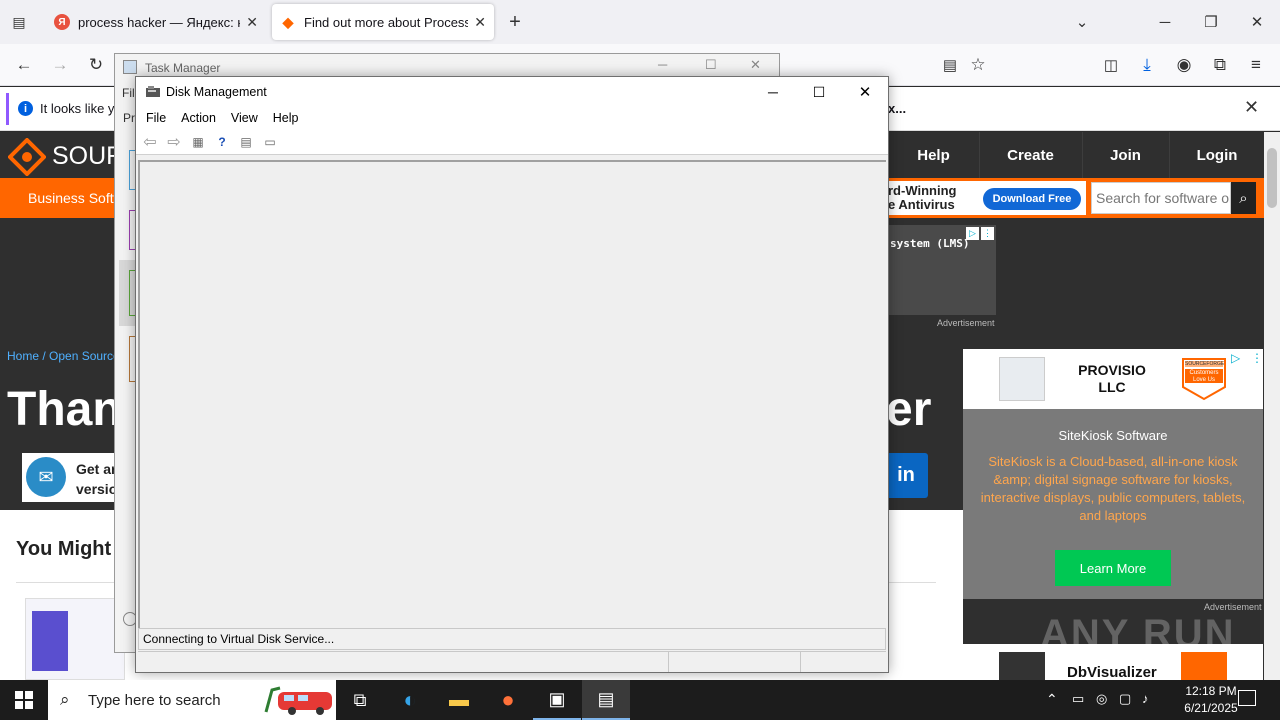  I want to click on help-icon: ?, so click(222, 142).